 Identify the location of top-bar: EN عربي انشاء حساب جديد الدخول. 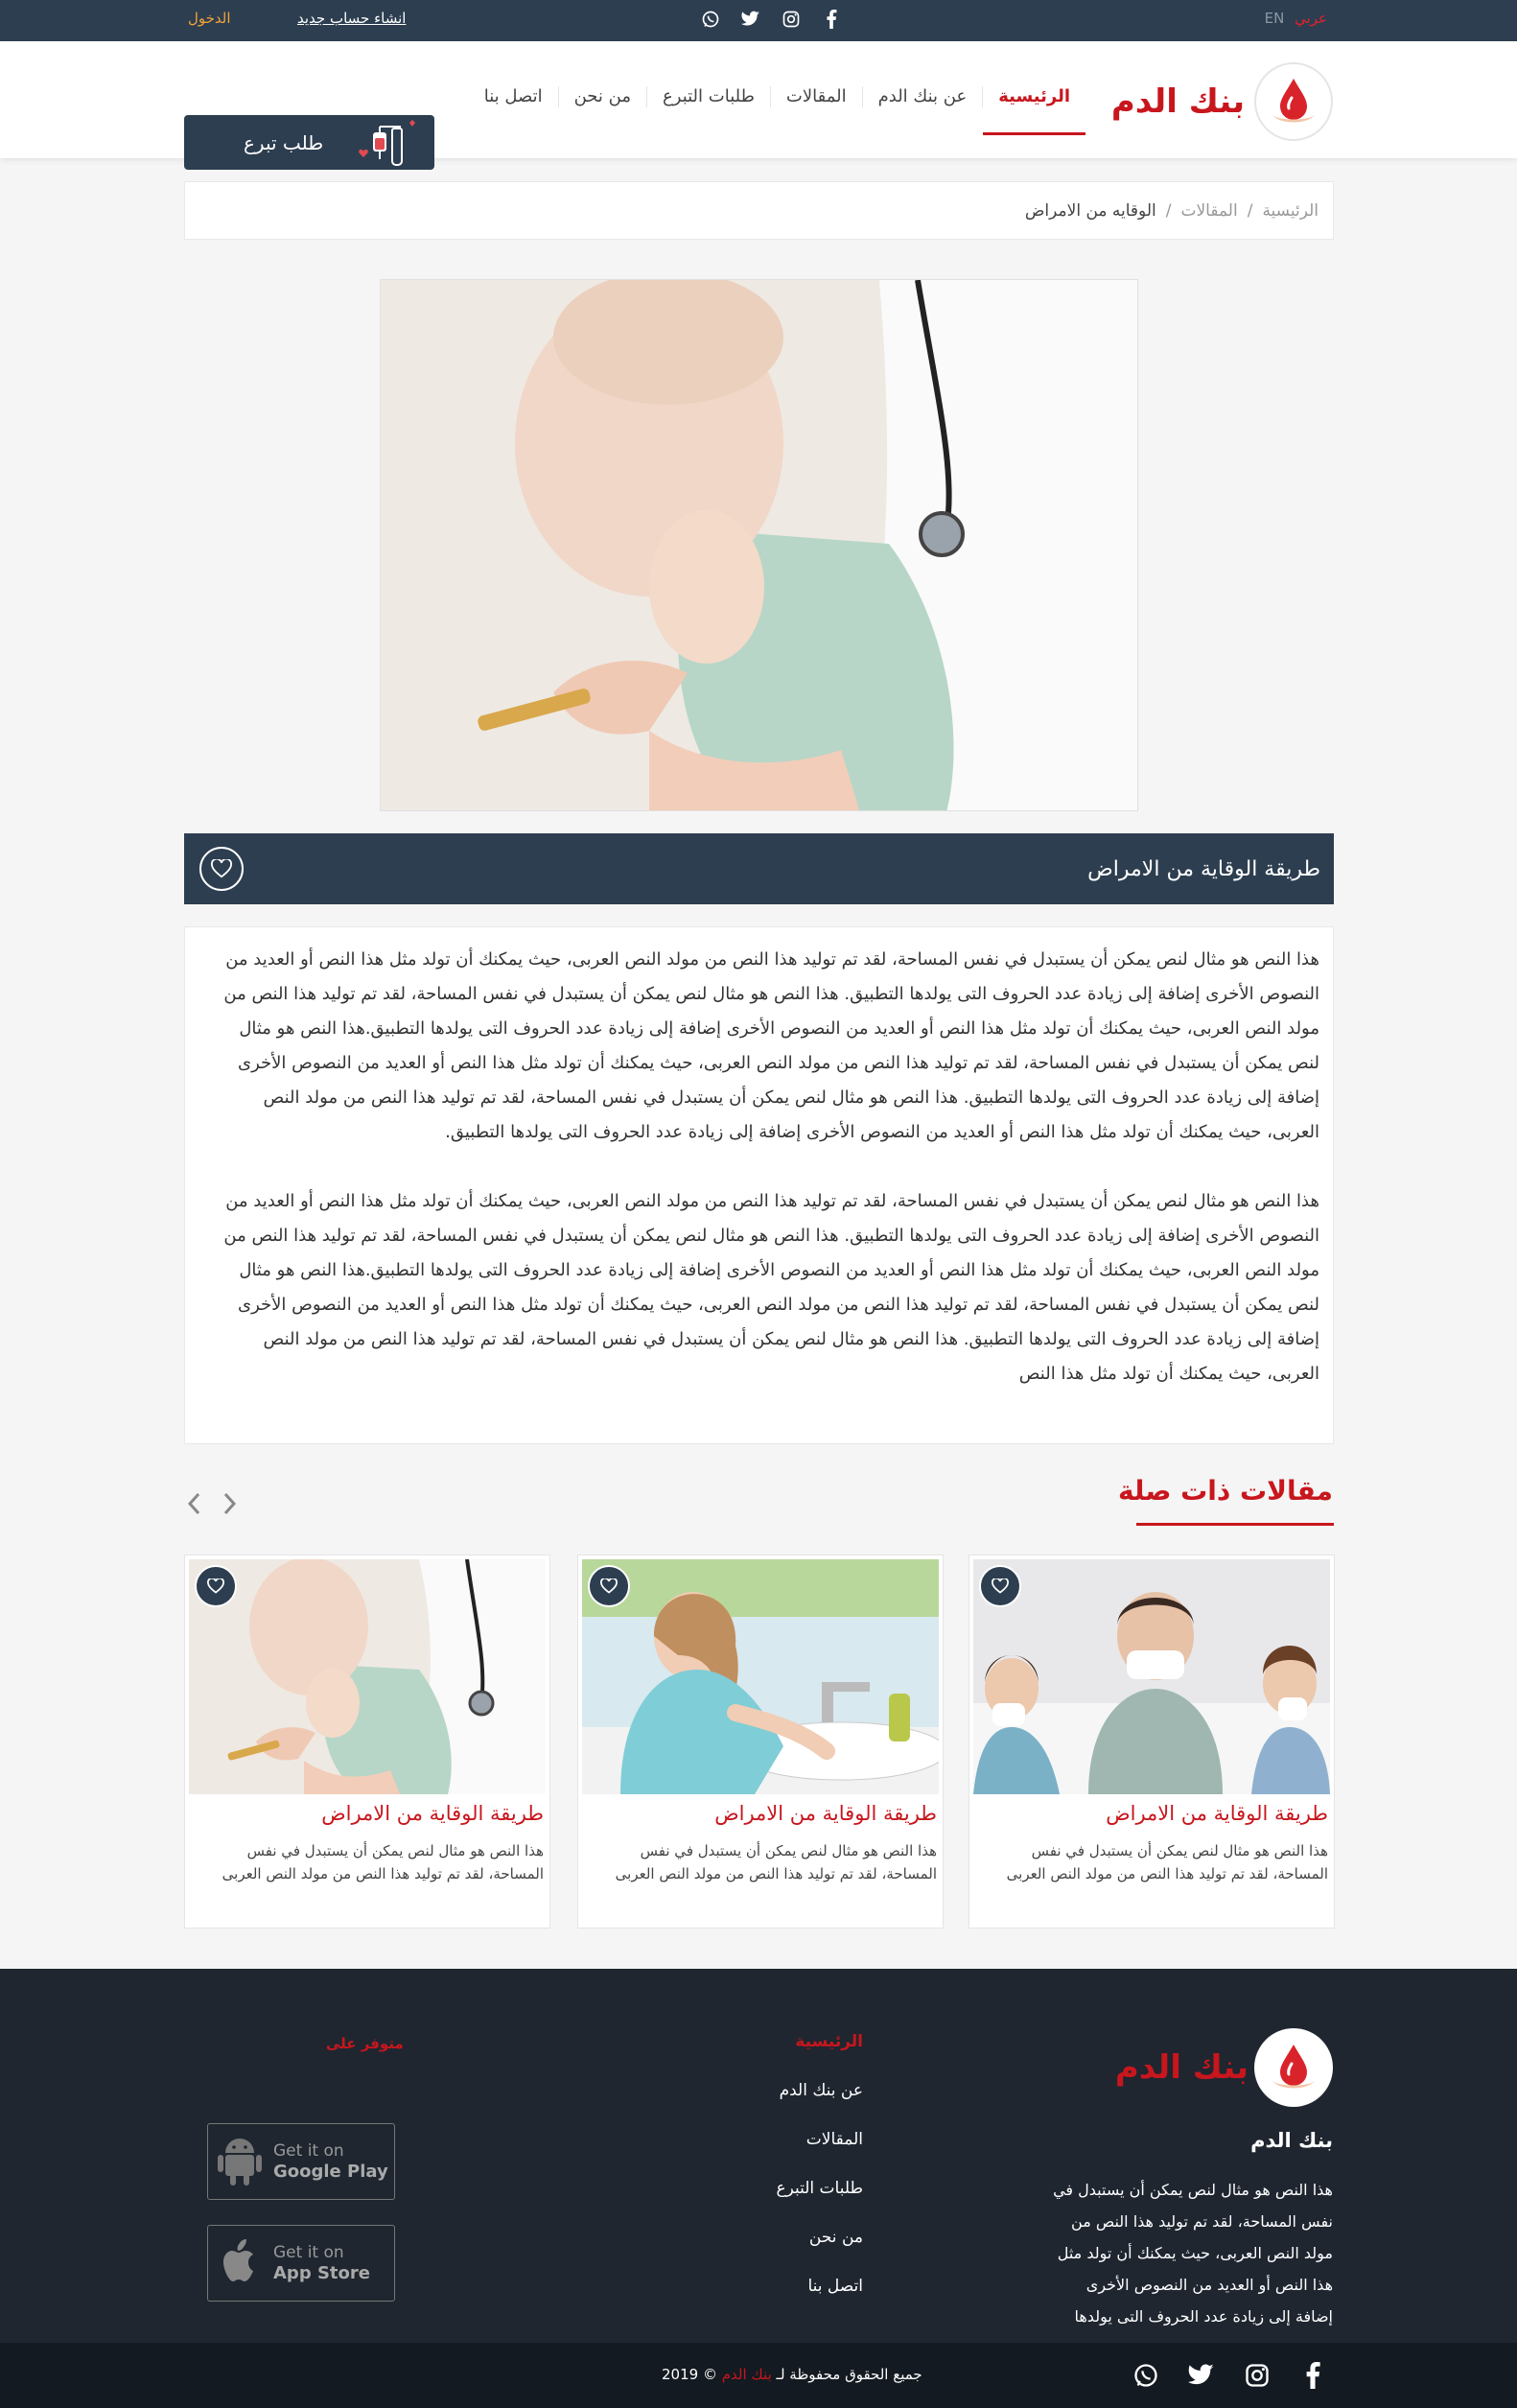
(758, 20).